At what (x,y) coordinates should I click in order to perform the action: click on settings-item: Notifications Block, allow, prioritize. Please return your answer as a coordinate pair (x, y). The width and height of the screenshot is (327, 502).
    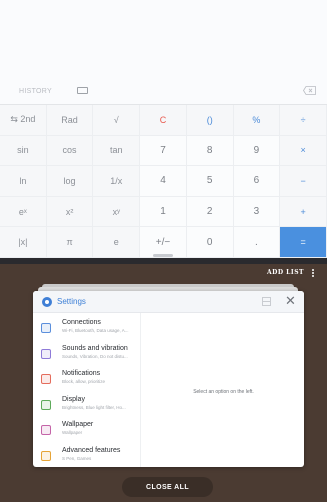
    Looking at the image, I should click on (87, 380).